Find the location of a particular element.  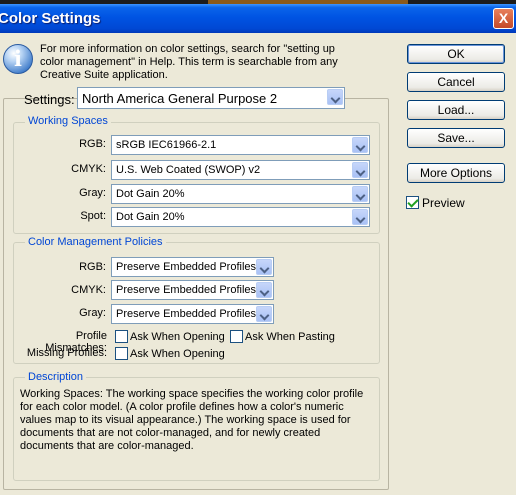

ws-gray-dropdown: Dot Gain 20% is located at coordinates (240, 194).